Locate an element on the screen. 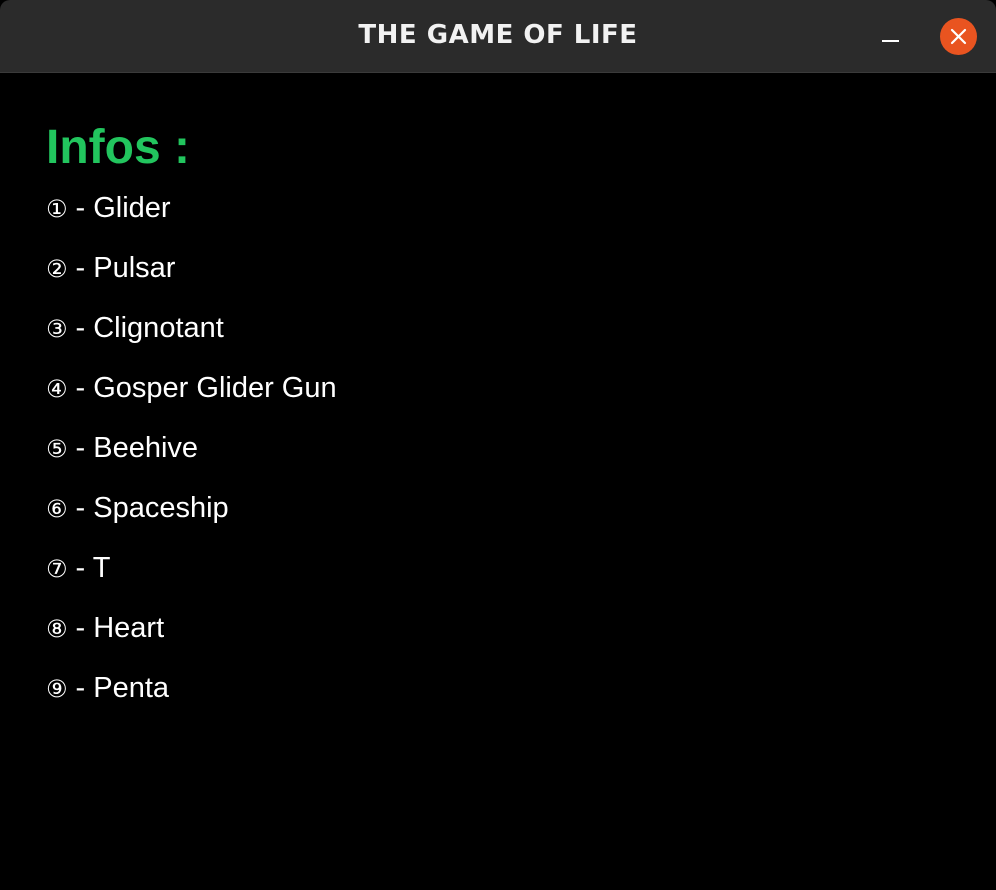 The image size is (996, 890). item-label: - T is located at coordinates (93, 568).